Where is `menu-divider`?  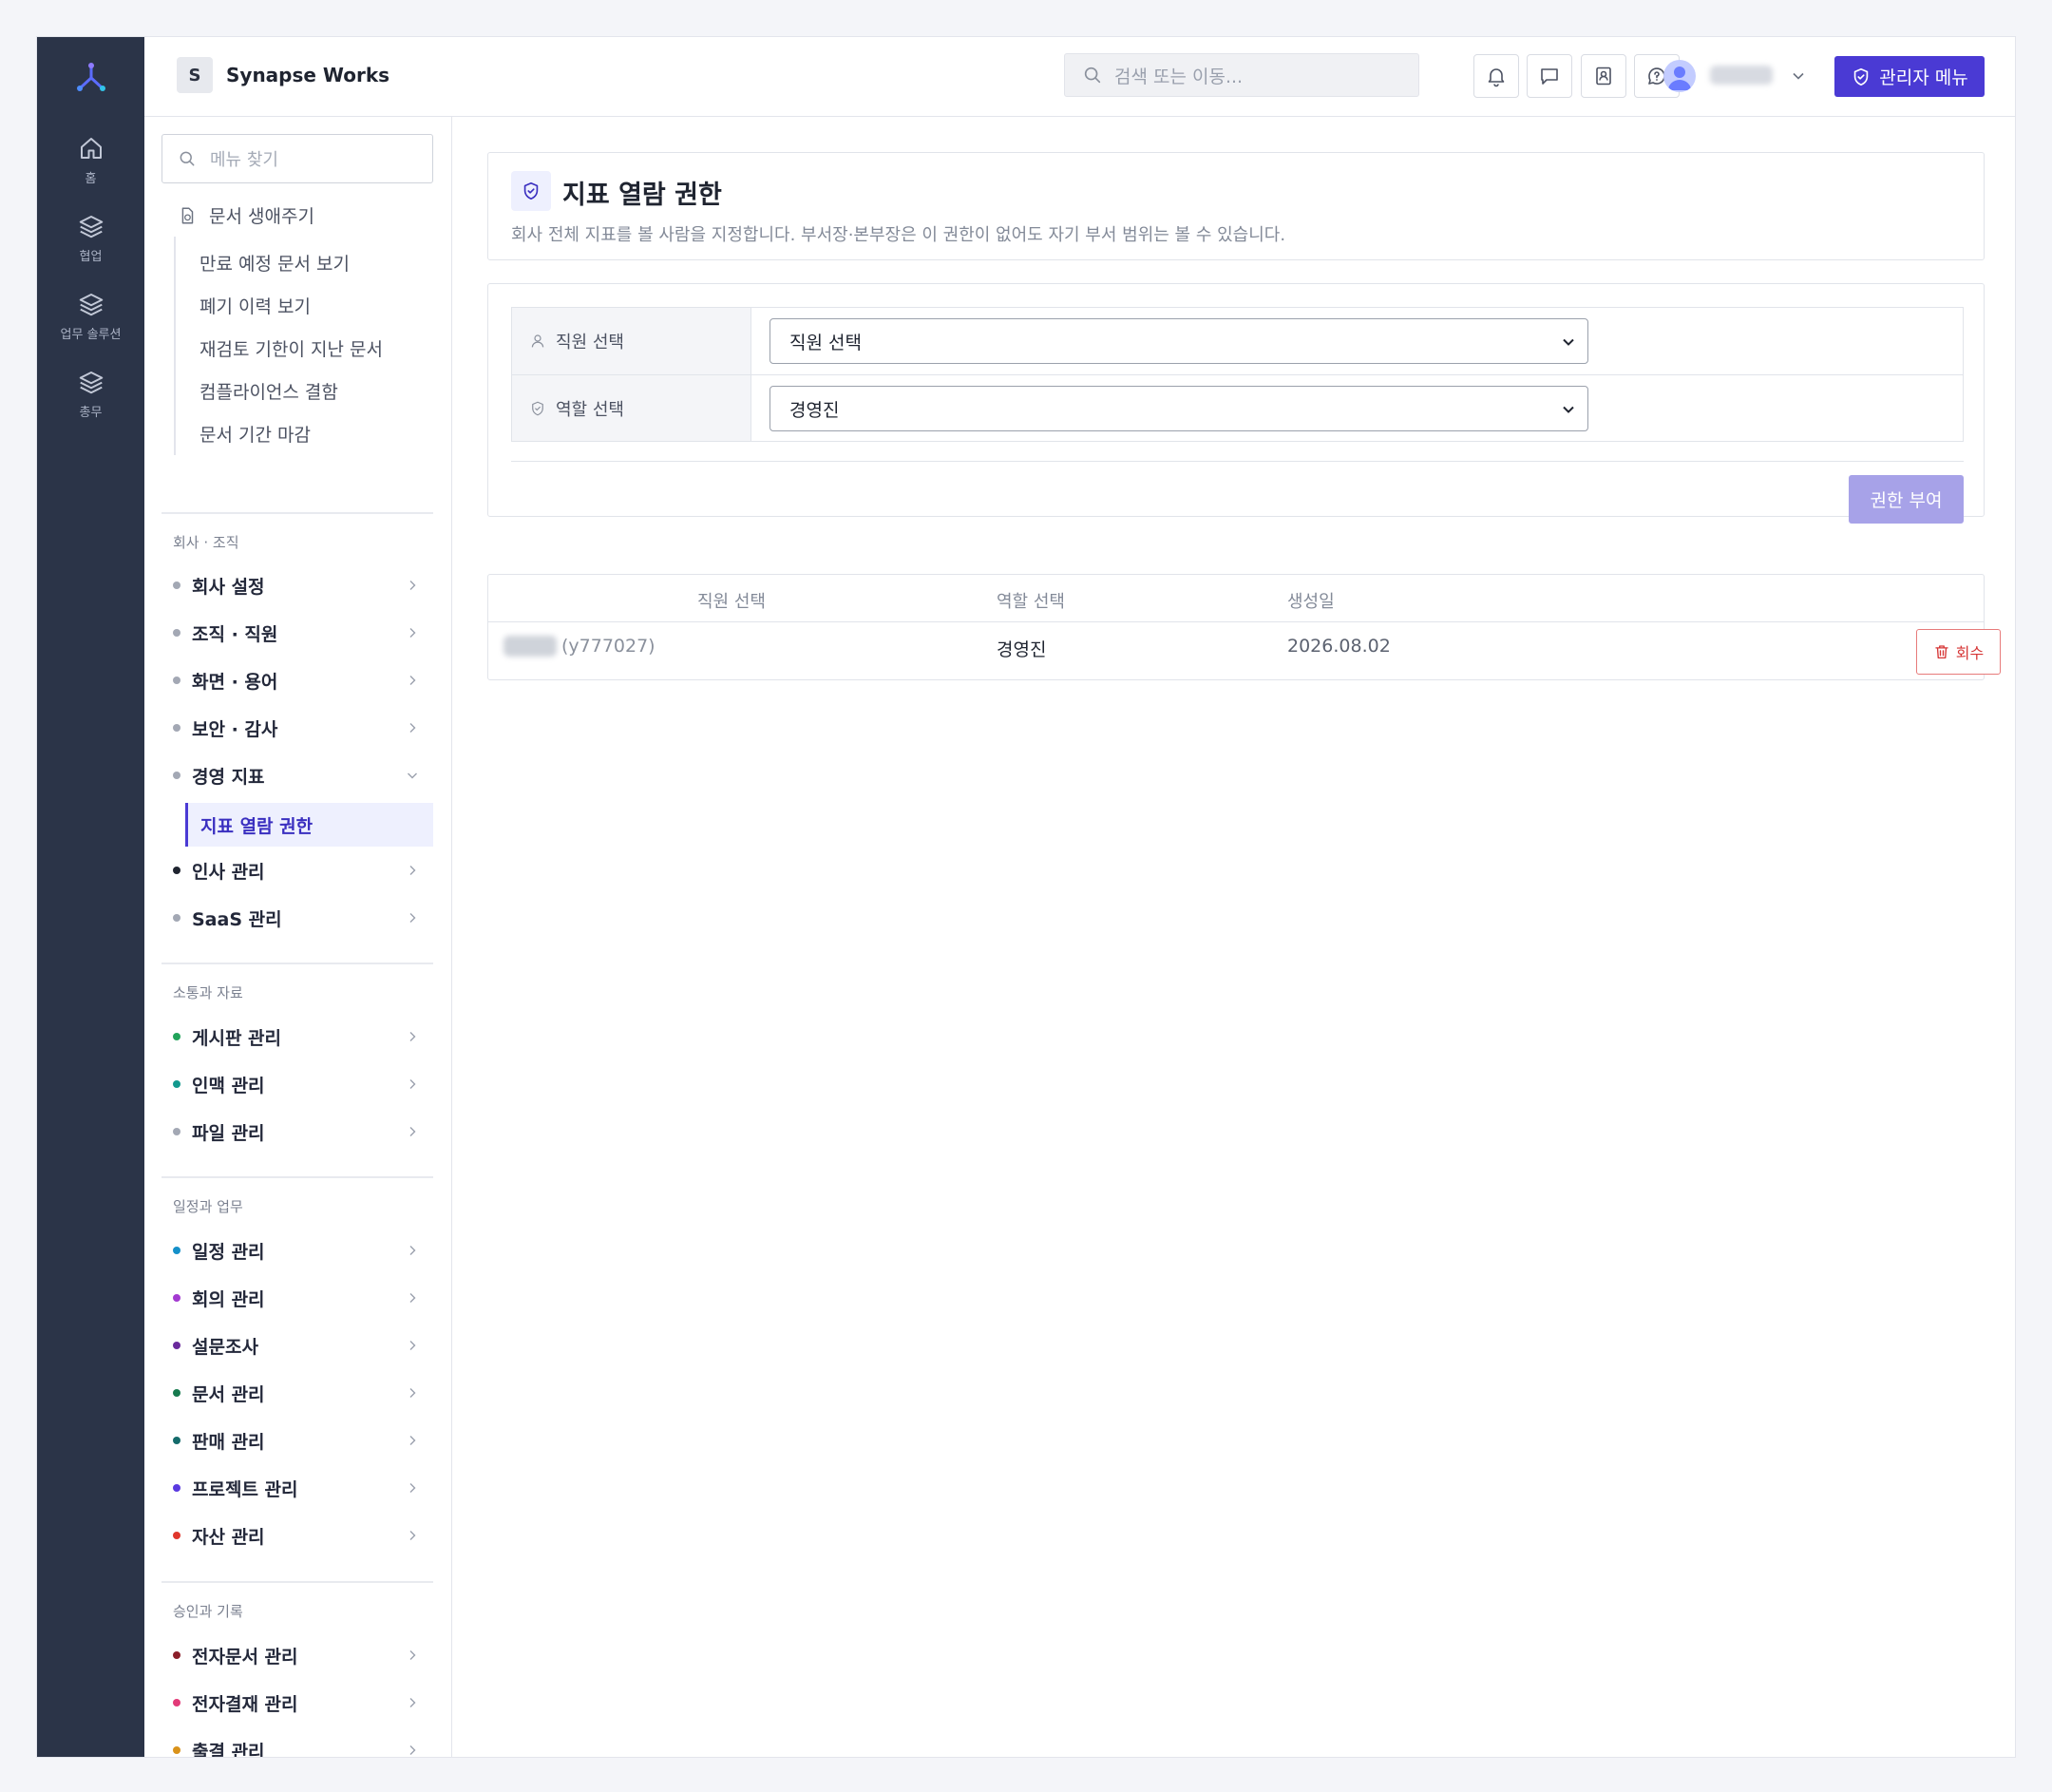
menu-divider is located at coordinates (297, 1177).